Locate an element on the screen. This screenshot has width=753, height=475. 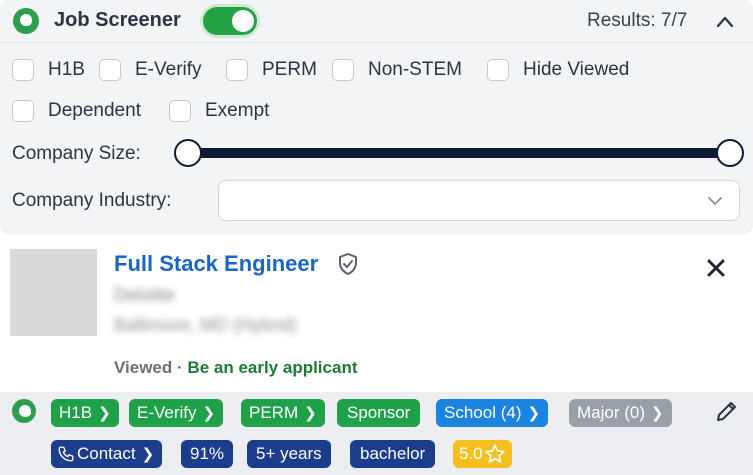
checkbox-perm: PERM is located at coordinates (271, 70).